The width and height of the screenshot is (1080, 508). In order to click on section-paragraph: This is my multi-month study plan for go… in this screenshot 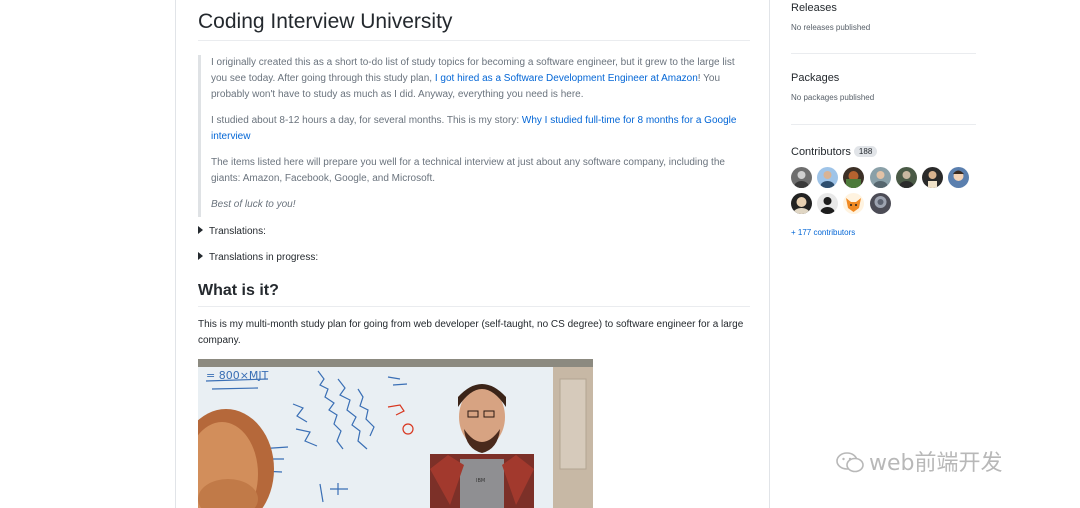, I will do `click(471, 332)`.